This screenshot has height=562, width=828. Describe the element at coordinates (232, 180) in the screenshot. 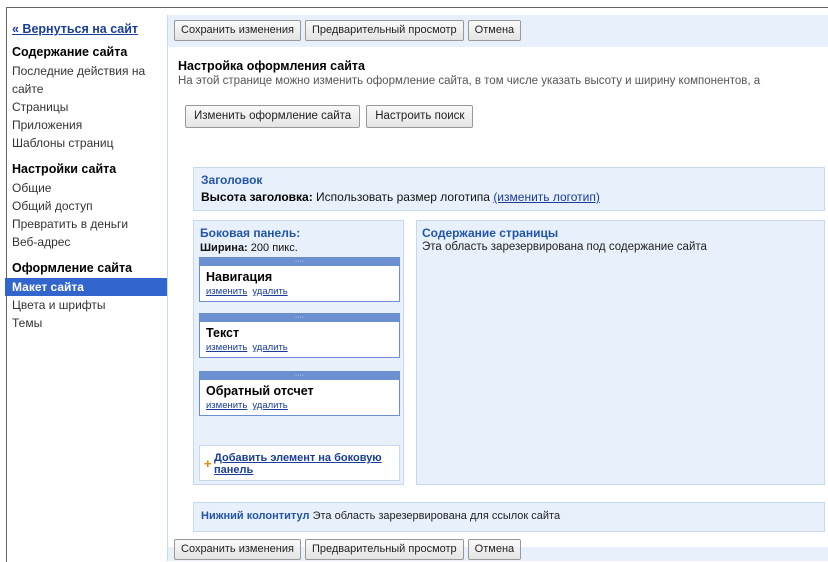

I see `header-area-label: Заголовок` at that location.